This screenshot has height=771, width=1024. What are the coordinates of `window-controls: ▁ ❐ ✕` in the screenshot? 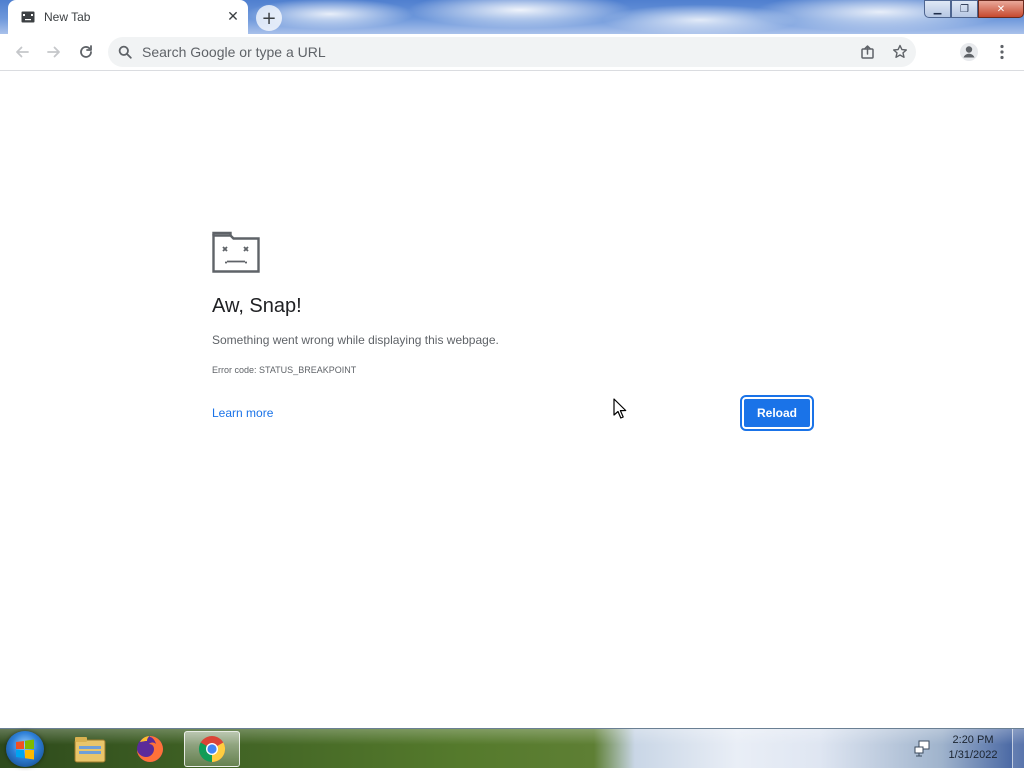 It's located at (974, 10).